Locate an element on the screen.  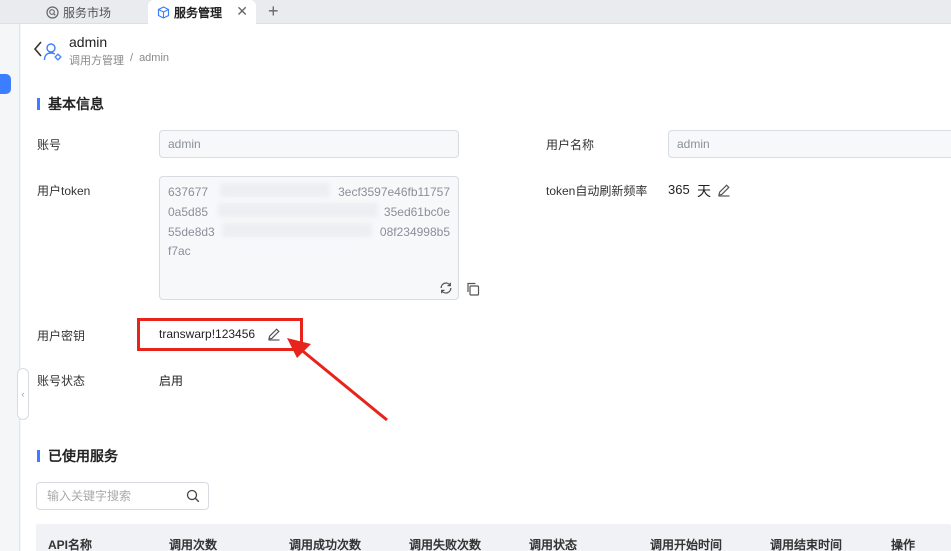
edit-icon is located at coordinates (724, 190).